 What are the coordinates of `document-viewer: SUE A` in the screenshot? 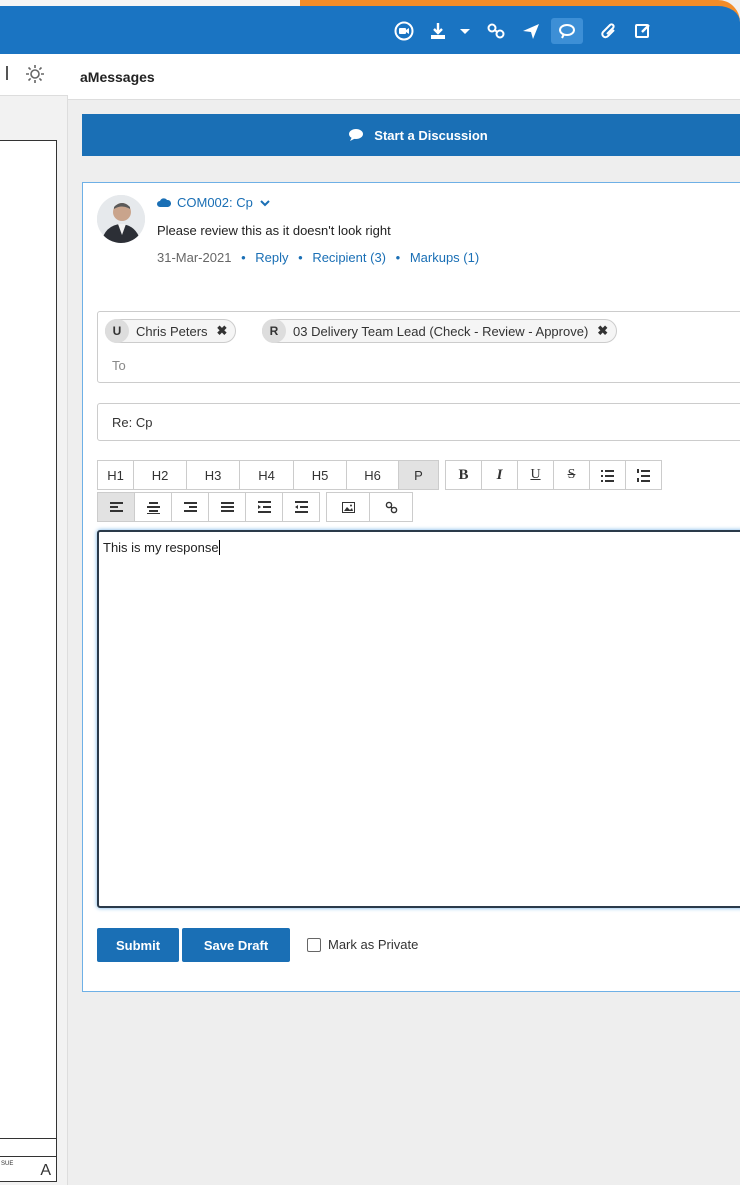 It's located at (34, 619).